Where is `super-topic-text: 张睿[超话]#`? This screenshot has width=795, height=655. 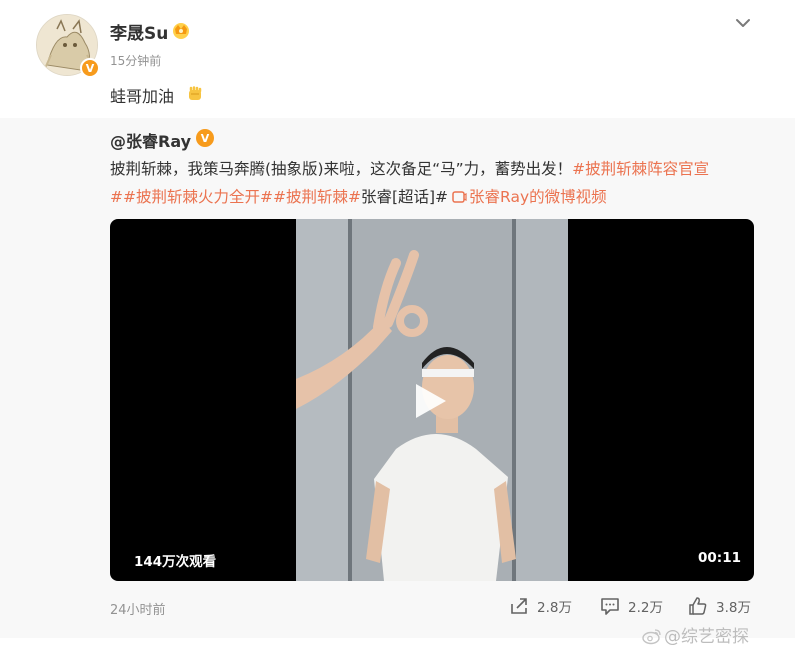
super-topic-text: 张睿[超话]# is located at coordinates (404, 197).